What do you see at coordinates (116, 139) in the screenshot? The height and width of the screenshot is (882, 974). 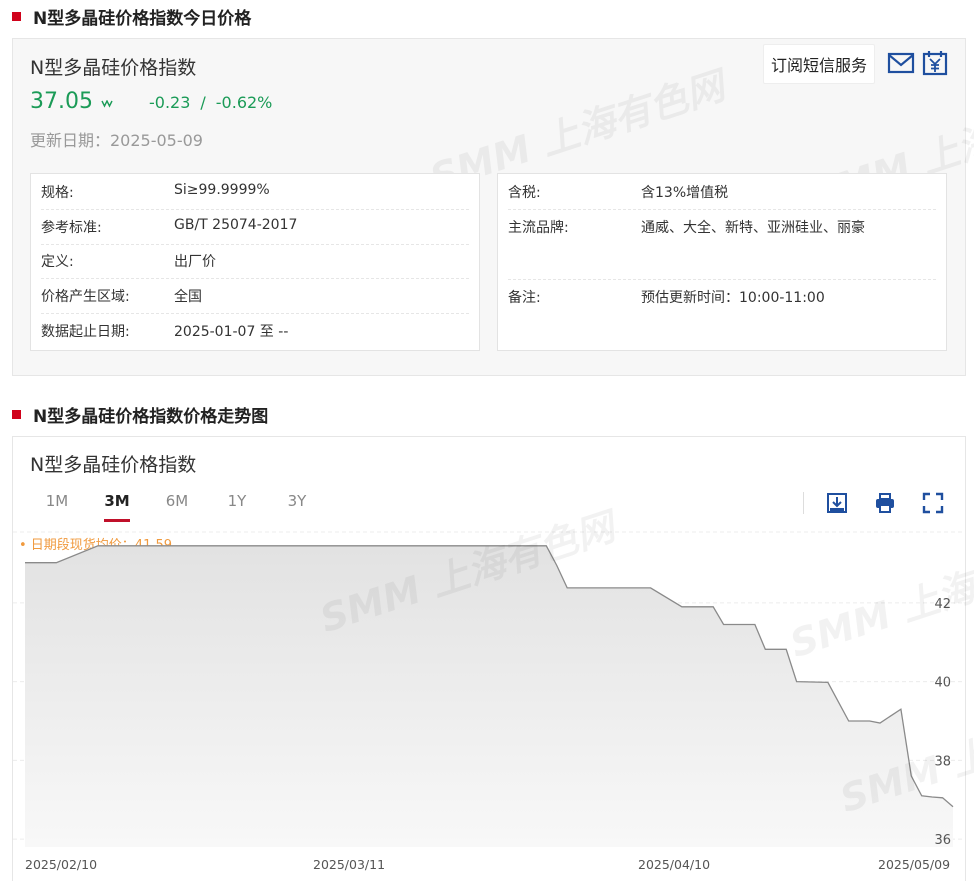 I see `update-date: 更新日期：2025-05-09` at bounding box center [116, 139].